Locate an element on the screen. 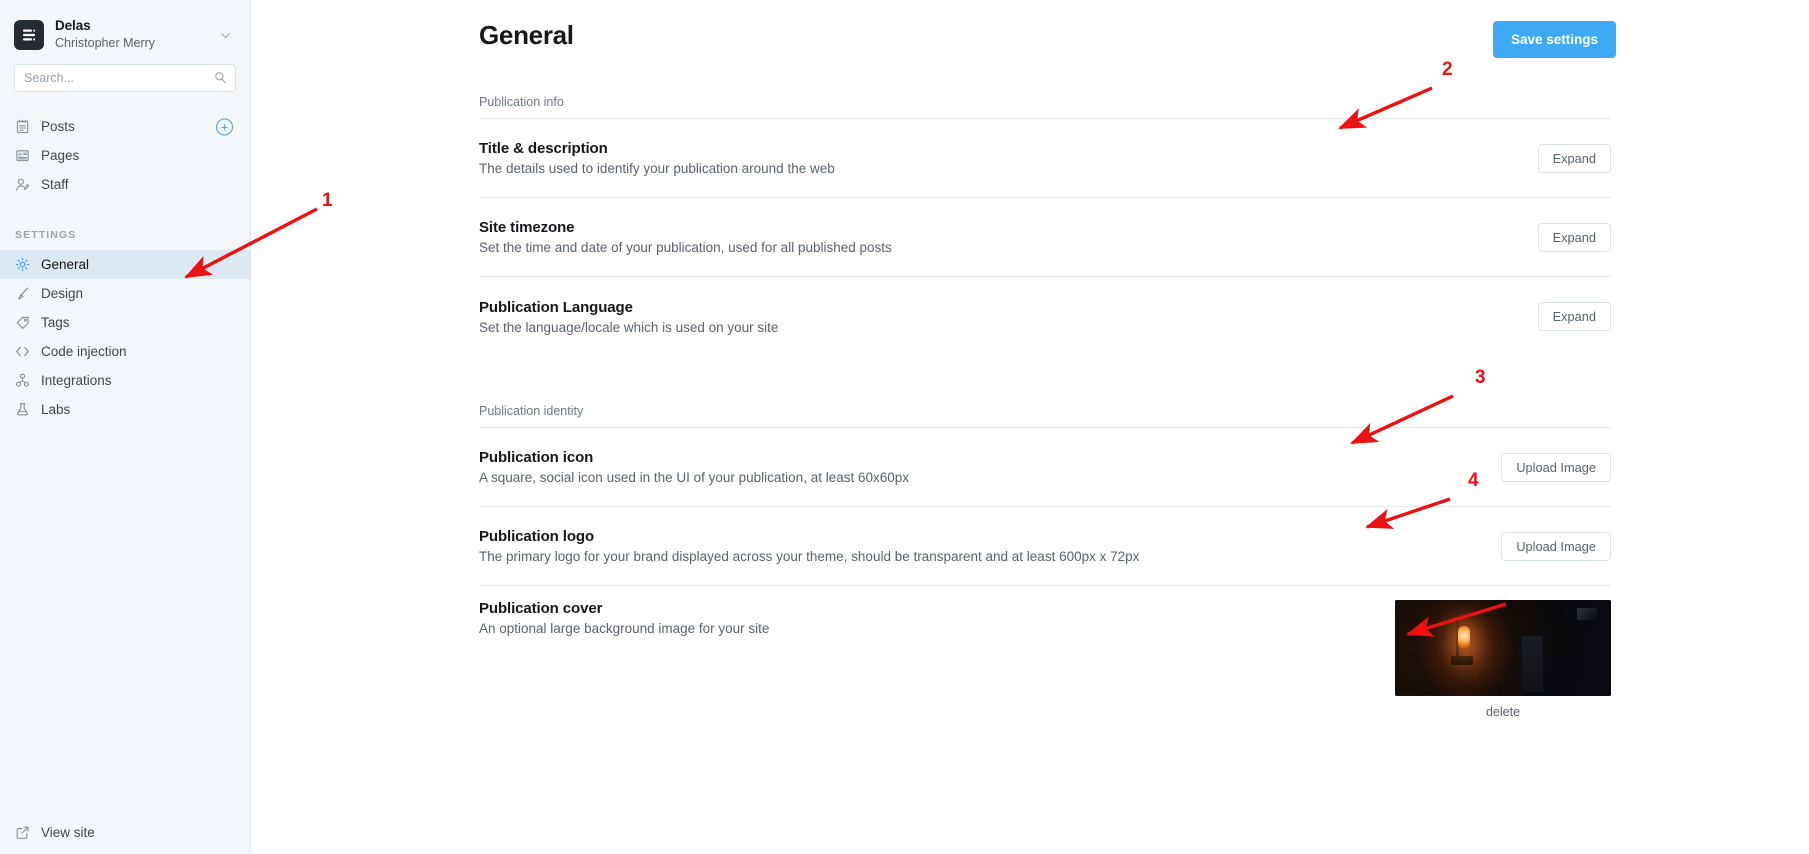 The image size is (1809, 854). sidebar-item-label: Pages is located at coordinates (60, 155).